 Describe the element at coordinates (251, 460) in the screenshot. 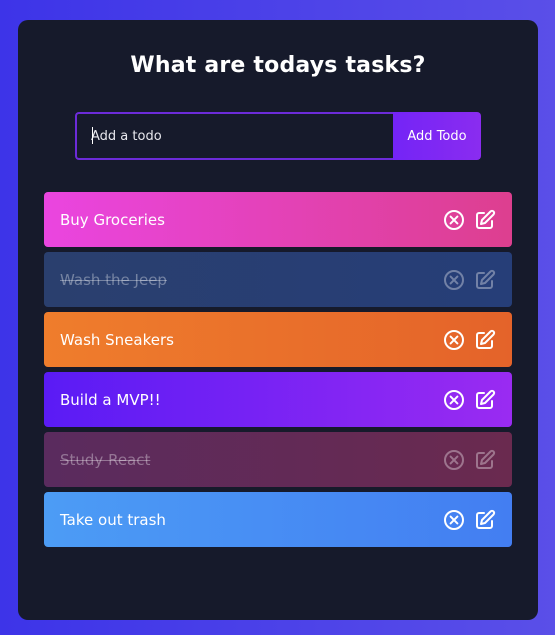

I see `todo-item-label: Study React` at that location.